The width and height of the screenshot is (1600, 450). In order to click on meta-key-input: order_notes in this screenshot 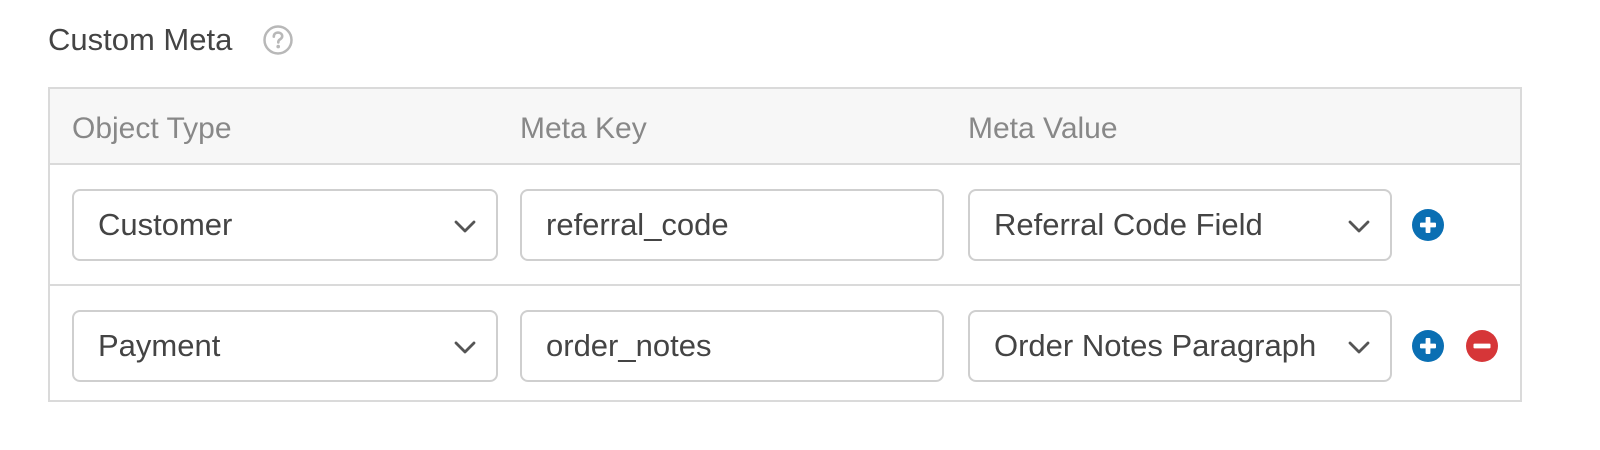, I will do `click(732, 346)`.